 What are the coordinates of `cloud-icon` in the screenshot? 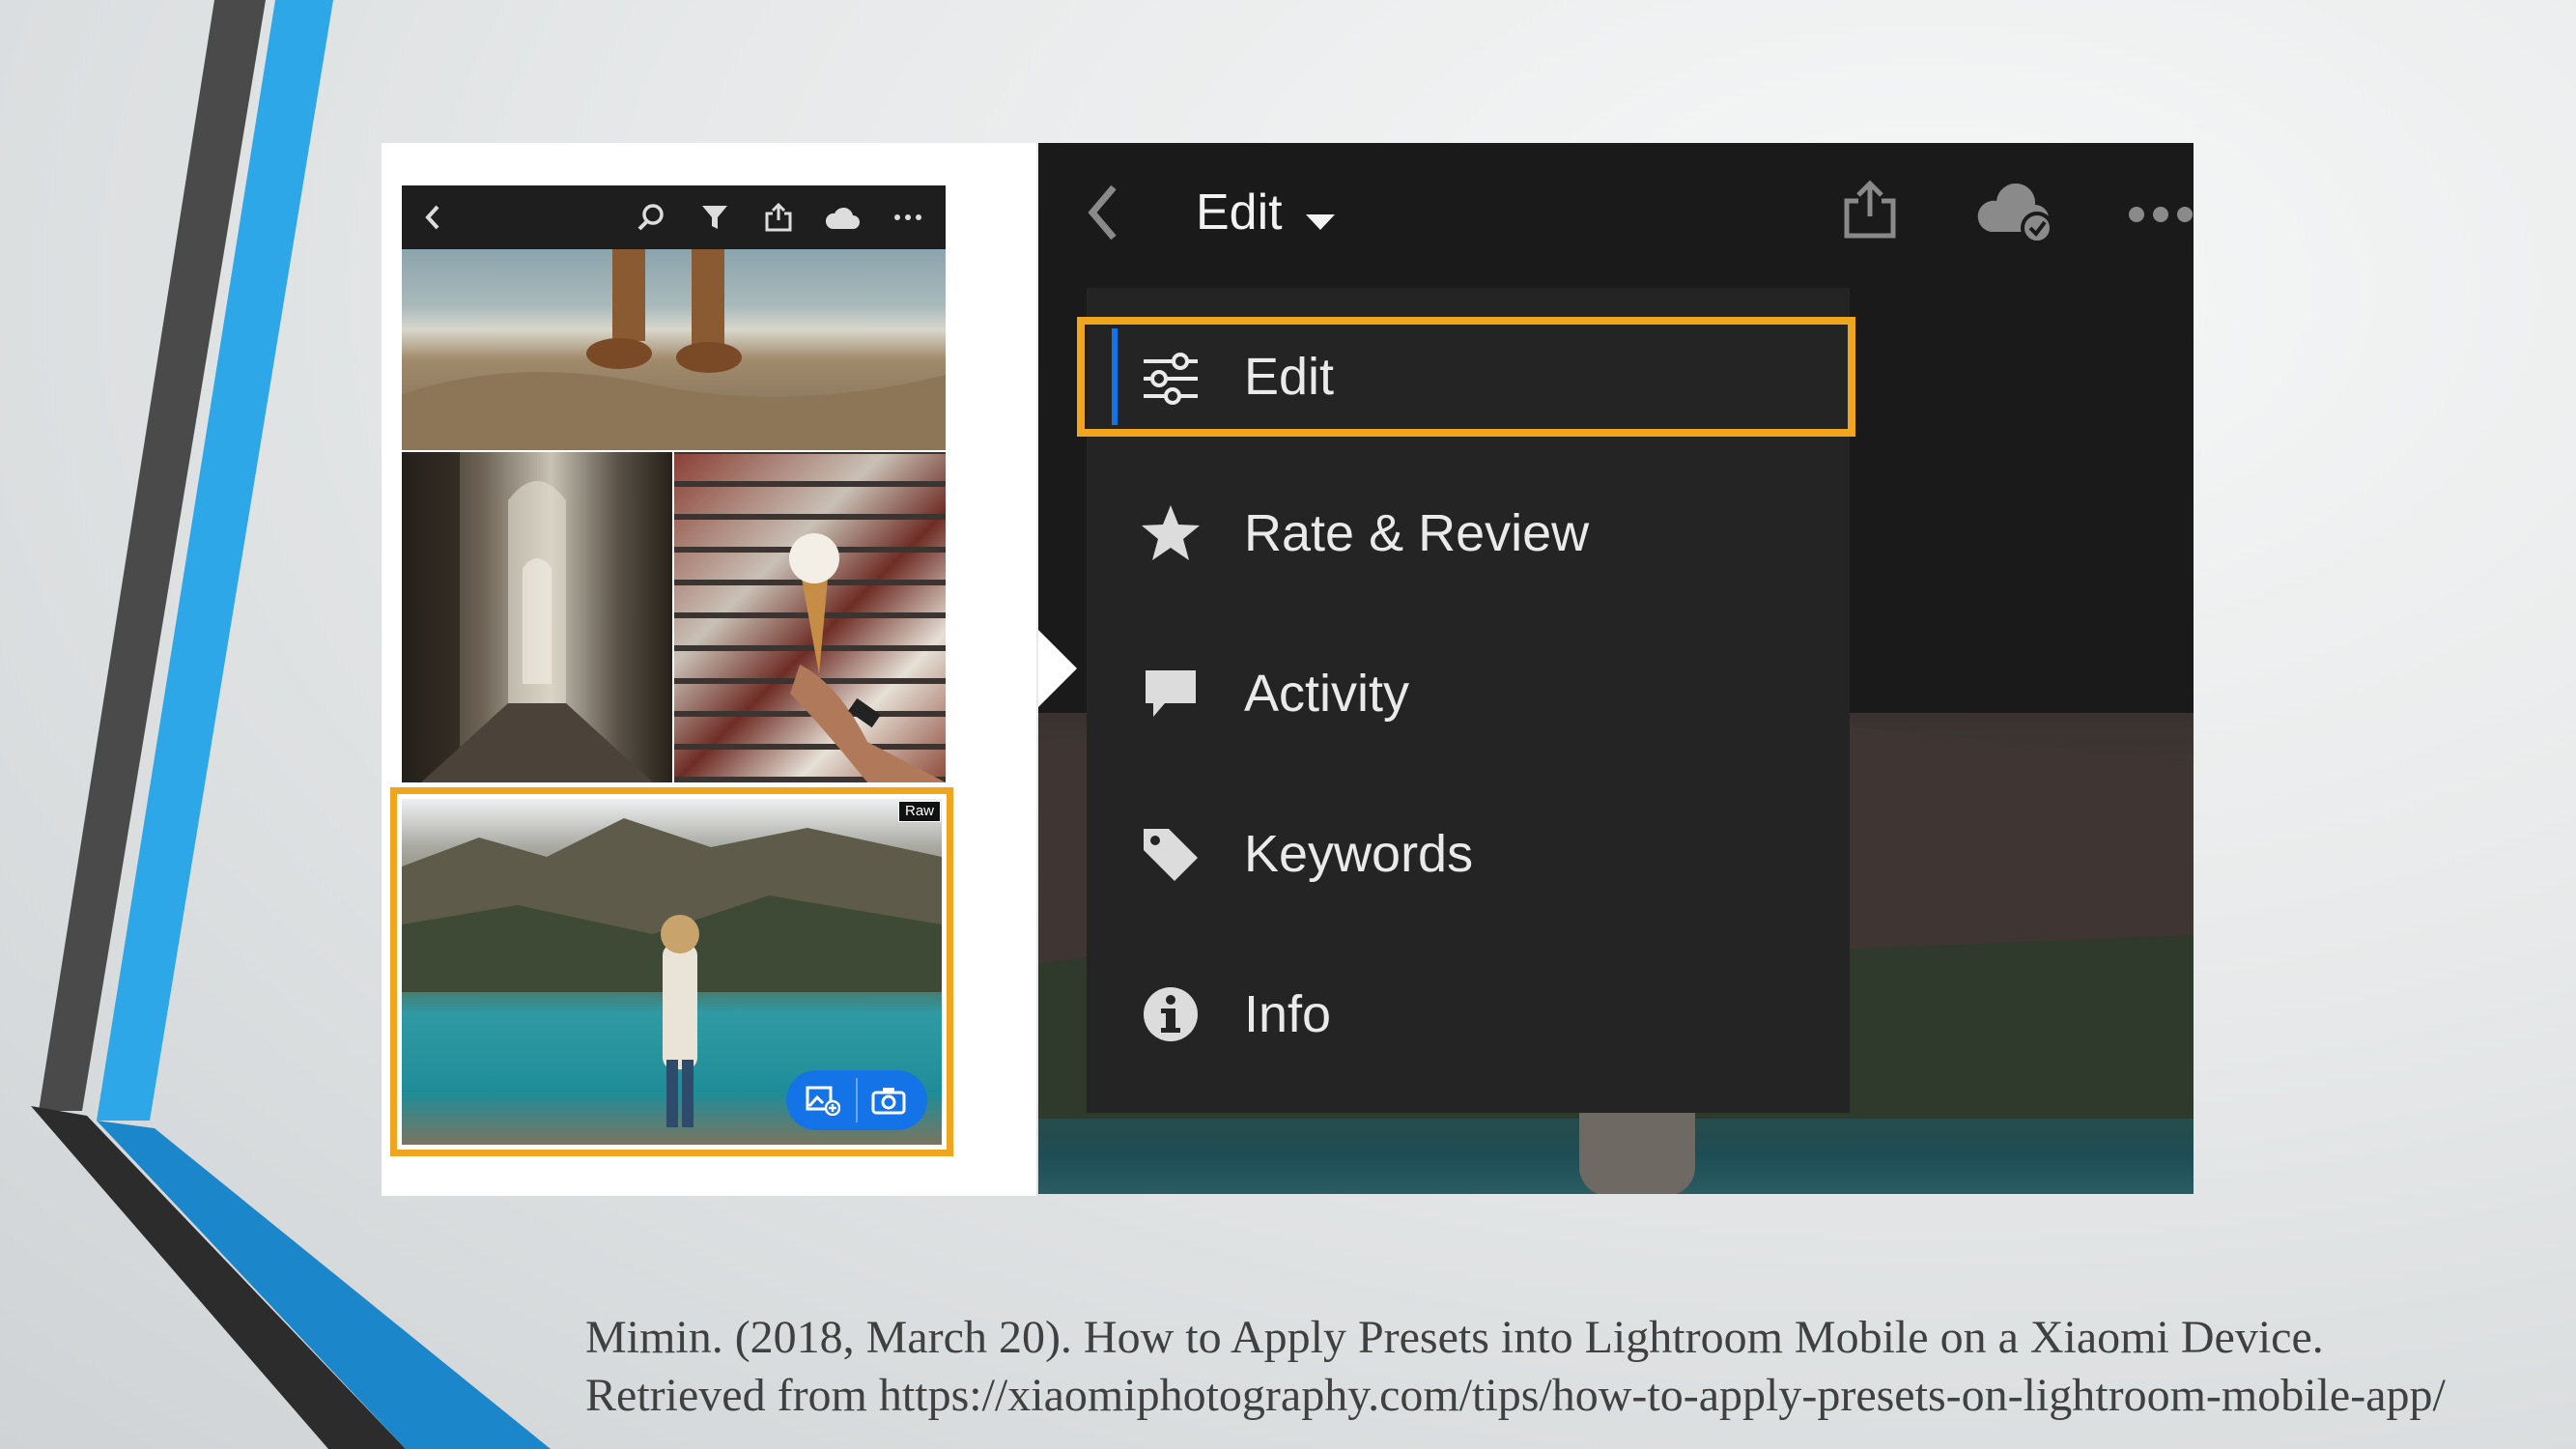 It's located at (842, 217).